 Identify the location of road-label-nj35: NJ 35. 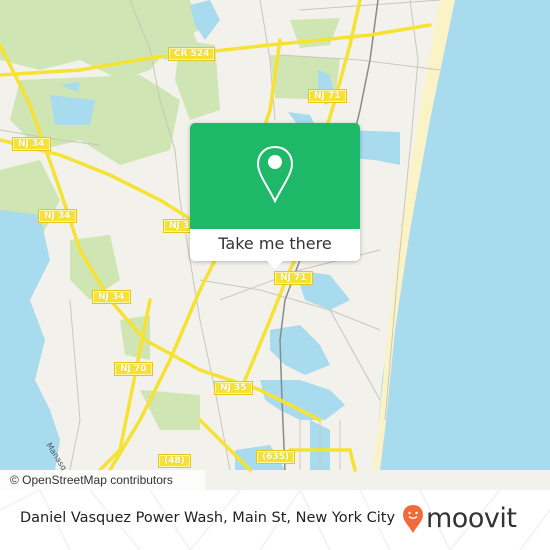
(233, 388).